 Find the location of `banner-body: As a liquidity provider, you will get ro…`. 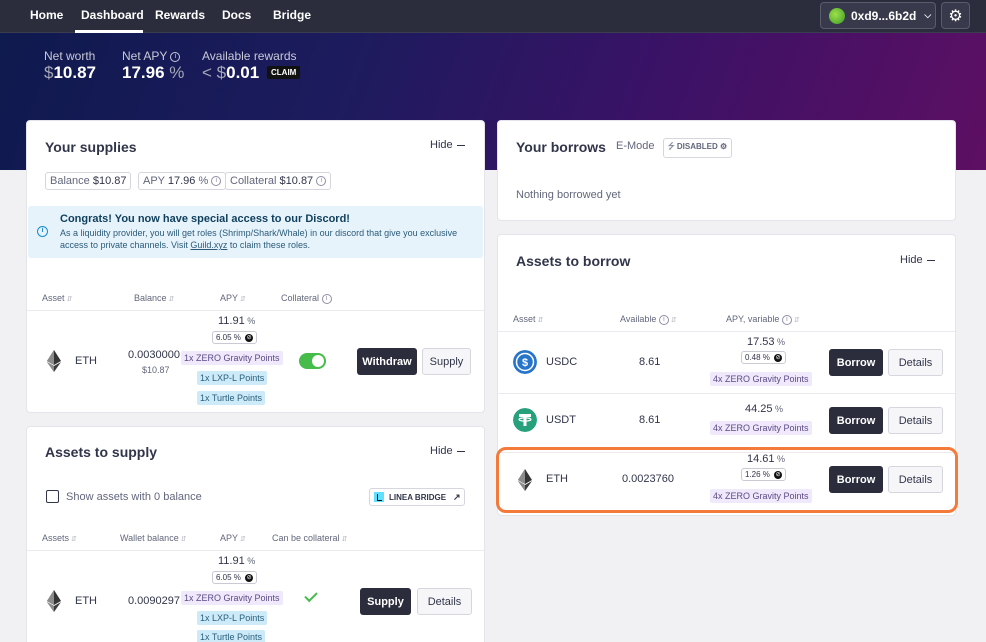

banner-body: As a liquidity provider, you will get ro… is located at coordinates (259, 239).